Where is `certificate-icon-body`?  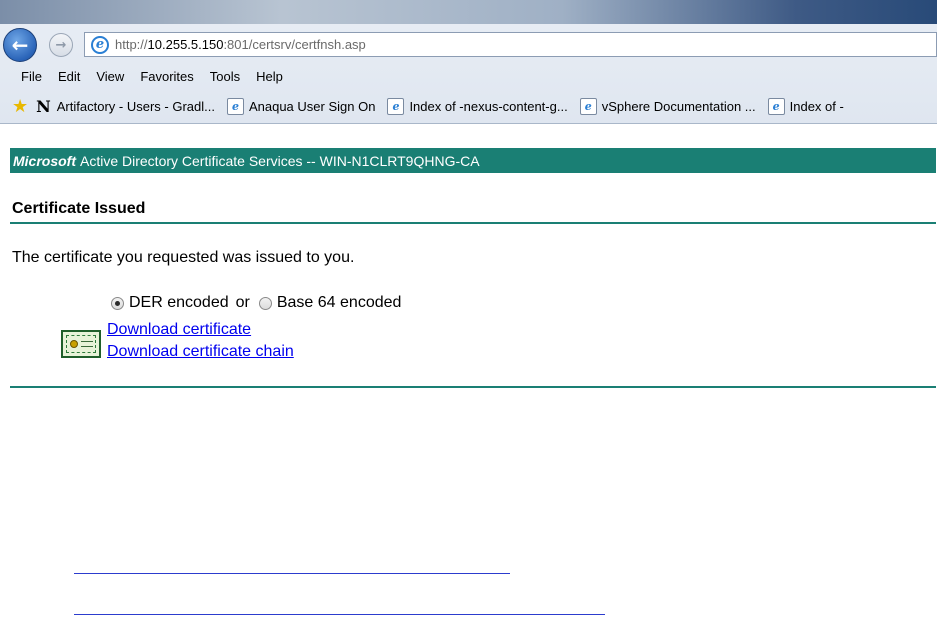
certificate-icon-body is located at coordinates (81, 344).